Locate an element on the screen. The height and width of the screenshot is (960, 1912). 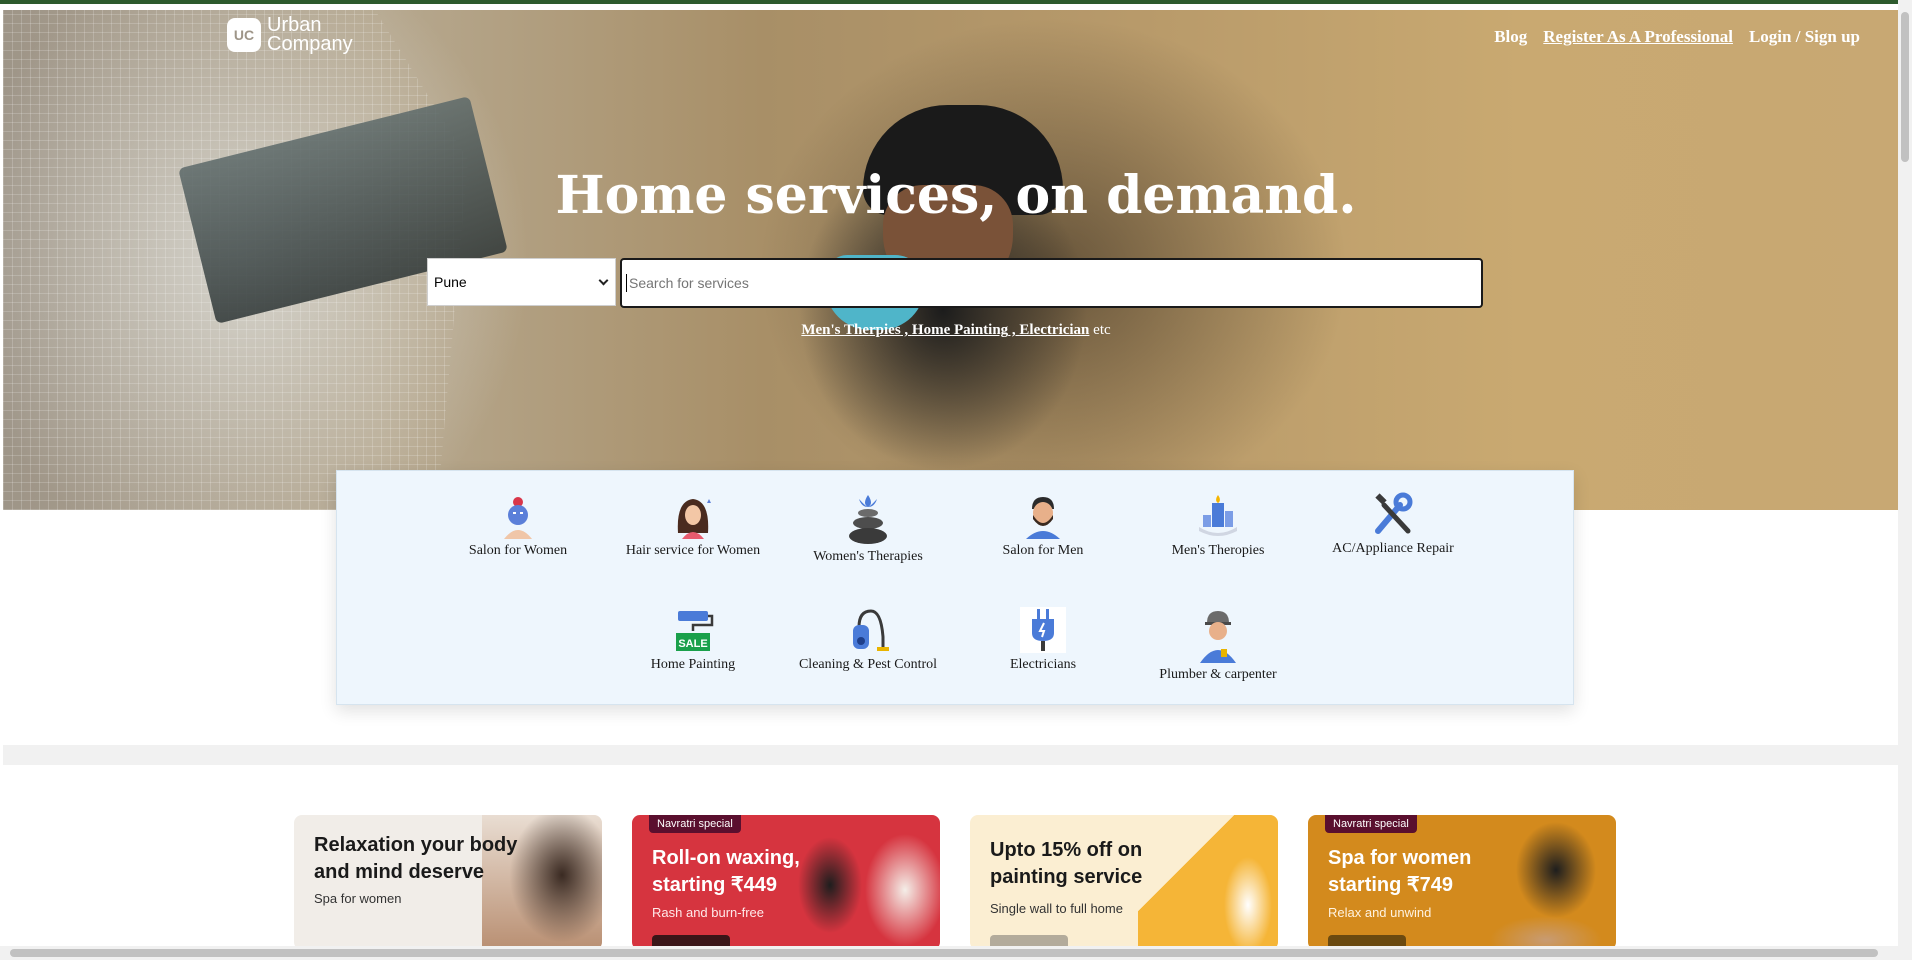
category-label: Cleaning & Pest Control is located at coordinates (868, 664).